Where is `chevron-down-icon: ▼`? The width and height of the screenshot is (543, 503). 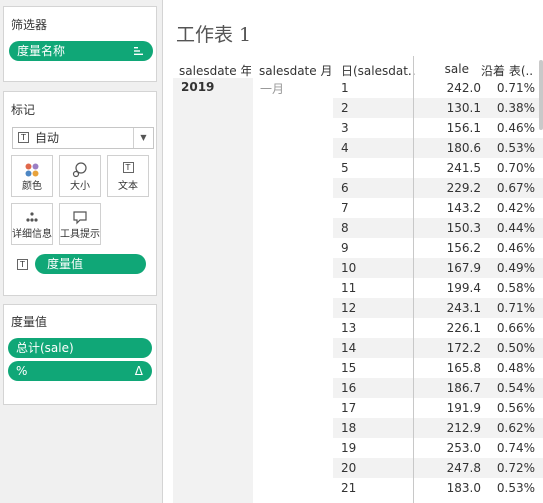
chevron-down-icon: ▼ is located at coordinates (143, 138).